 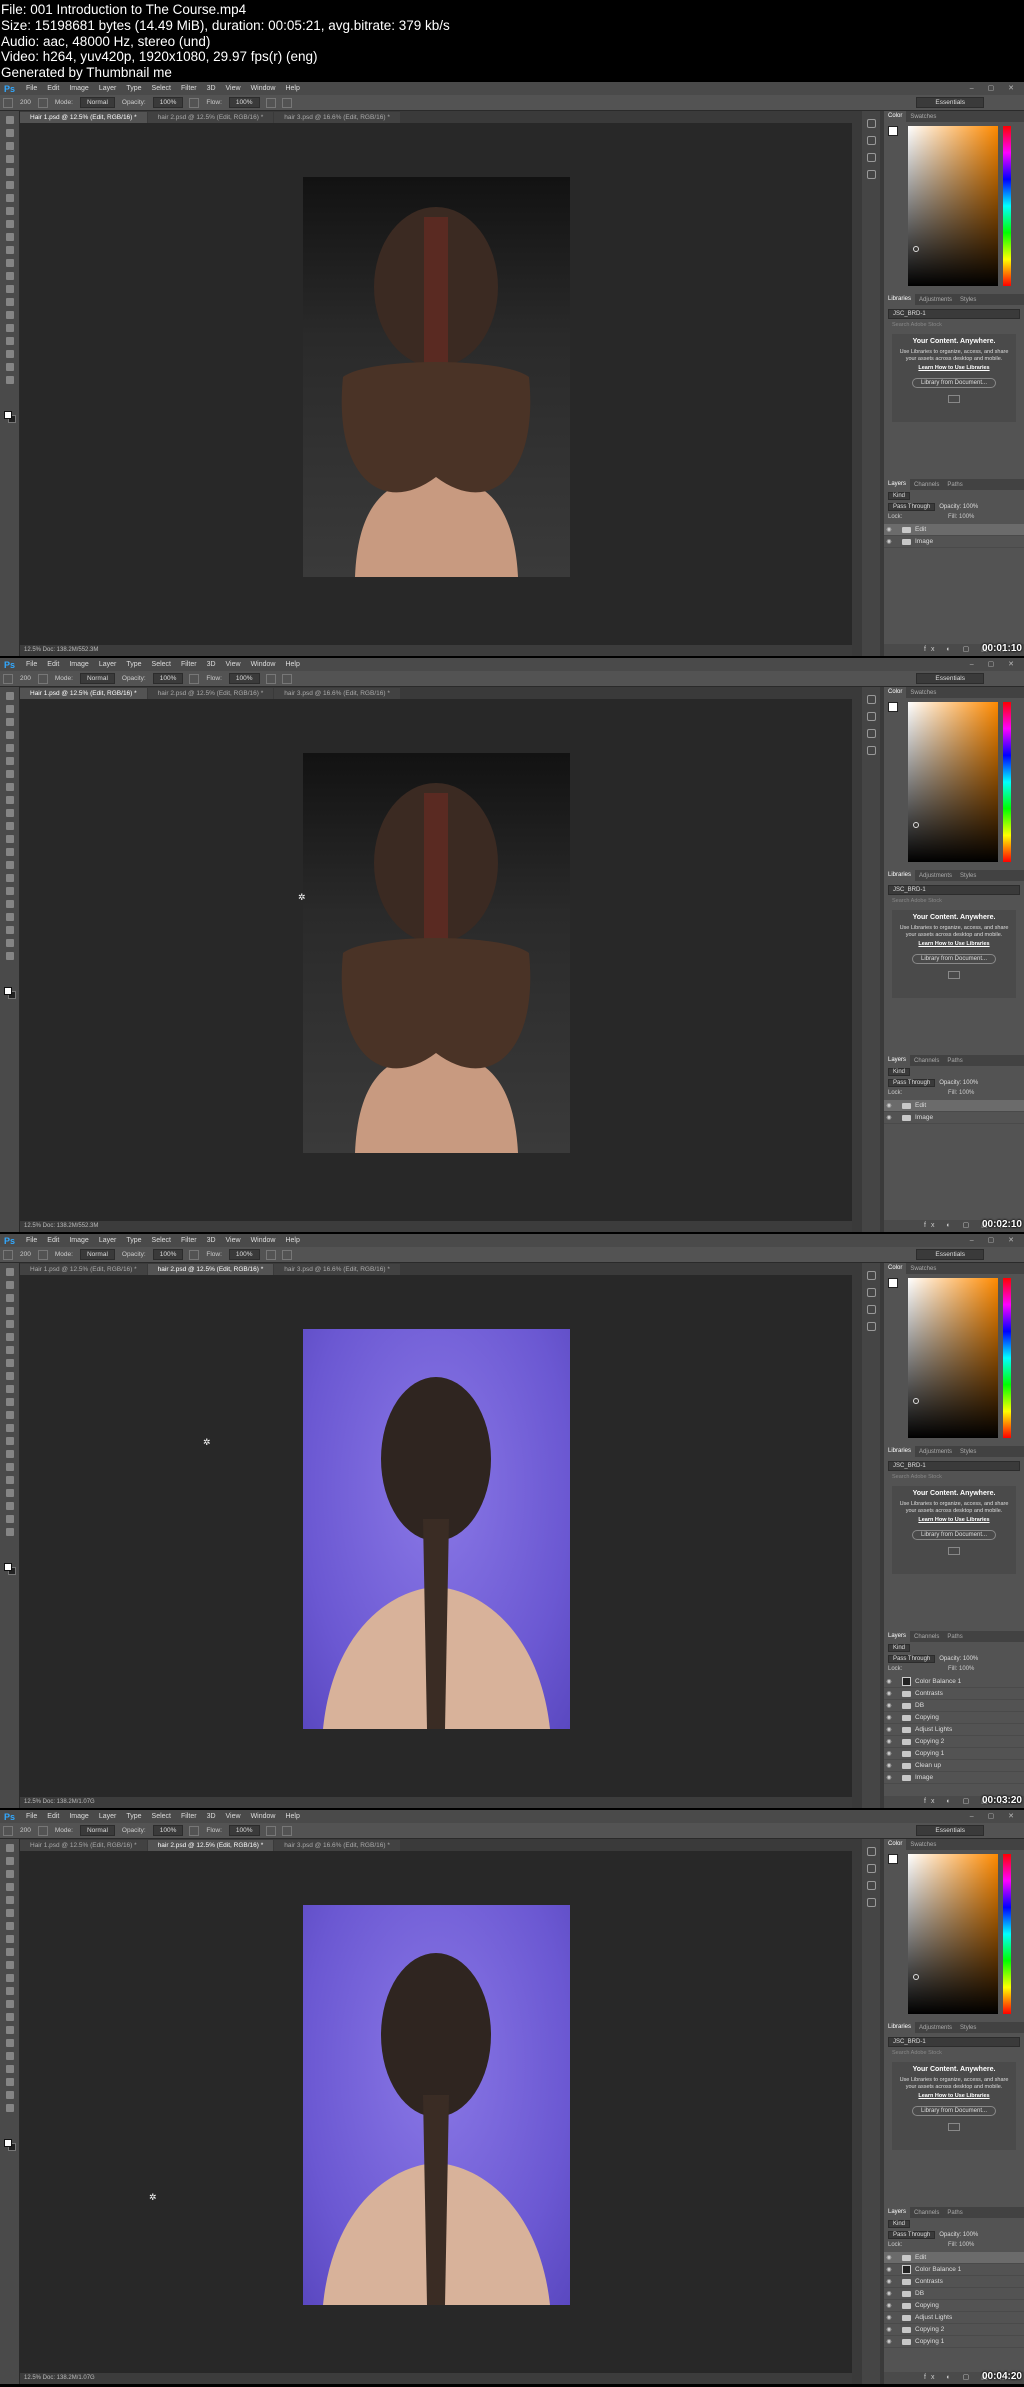 What do you see at coordinates (53, 1240) in the screenshot?
I see `menu-edit: Edit` at bounding box center [53, 1240].